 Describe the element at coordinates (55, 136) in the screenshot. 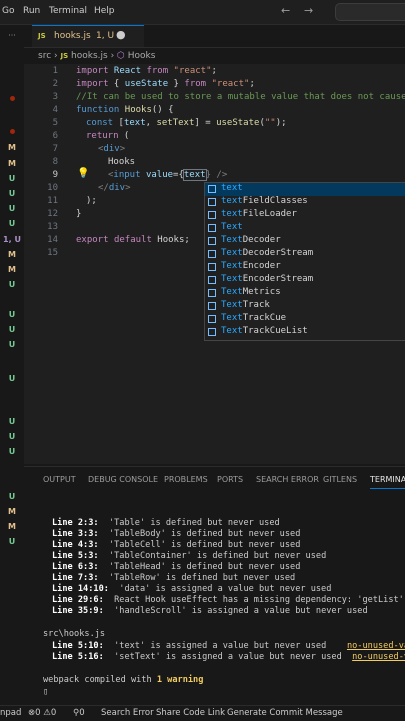

I see `line-number: 6` at that location.